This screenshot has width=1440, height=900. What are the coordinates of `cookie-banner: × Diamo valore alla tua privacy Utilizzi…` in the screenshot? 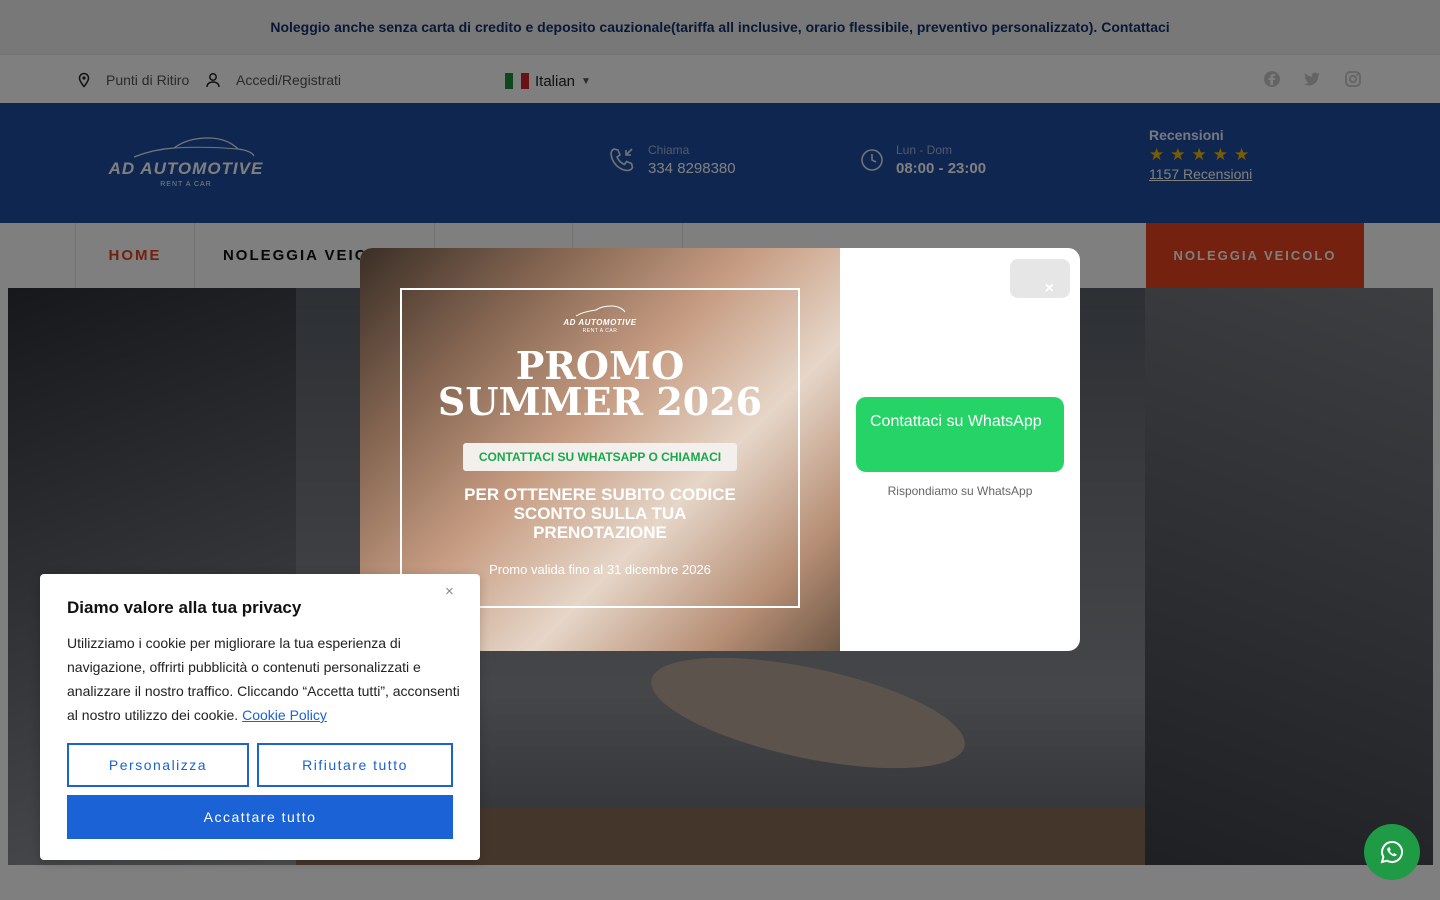 It's located at (260, 717).